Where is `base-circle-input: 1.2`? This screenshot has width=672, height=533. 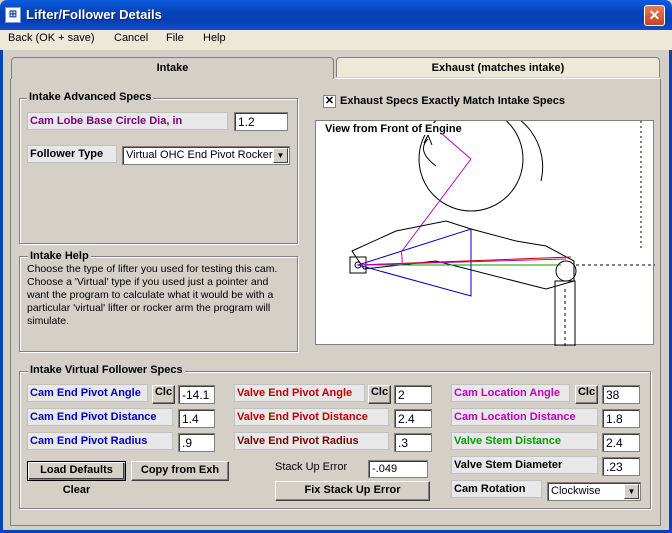 base-circle-input: 1.2 is located at coordinates (261, 121).